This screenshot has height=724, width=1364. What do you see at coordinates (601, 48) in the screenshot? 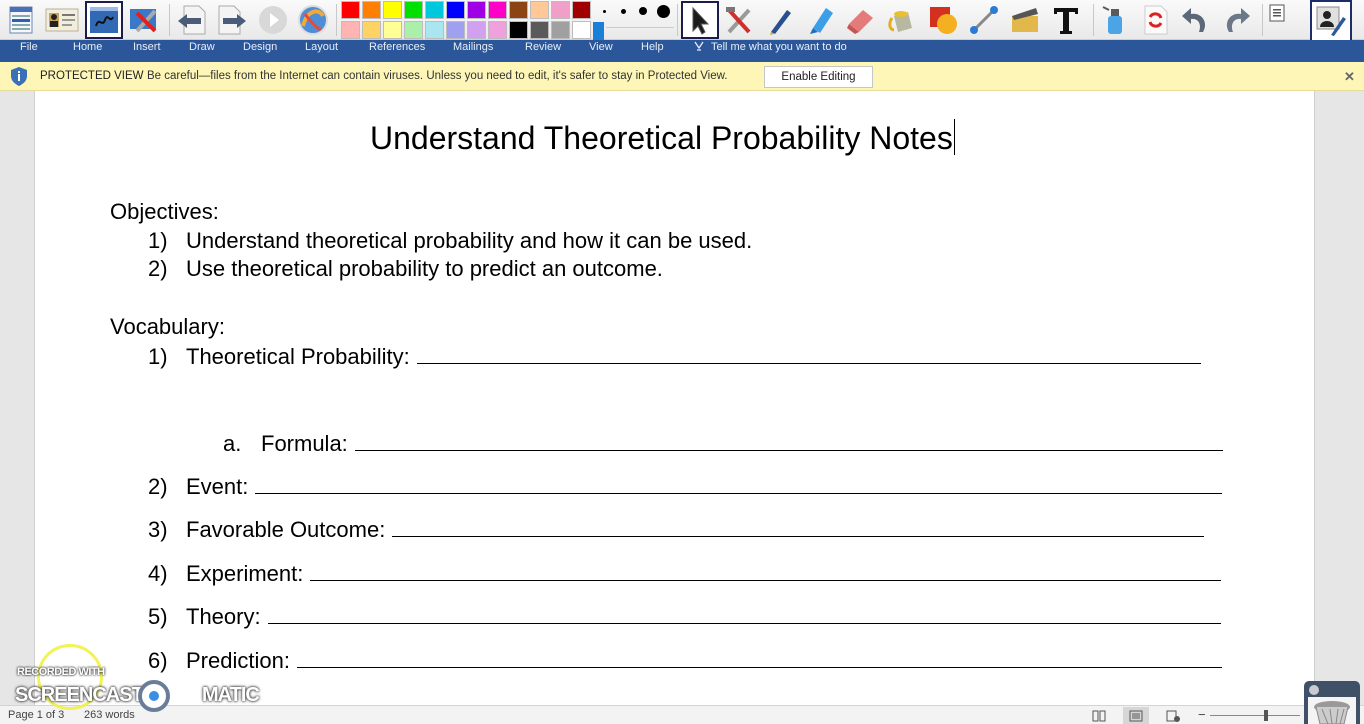
I see `tab-view: View` at bounding box center [601, 48].